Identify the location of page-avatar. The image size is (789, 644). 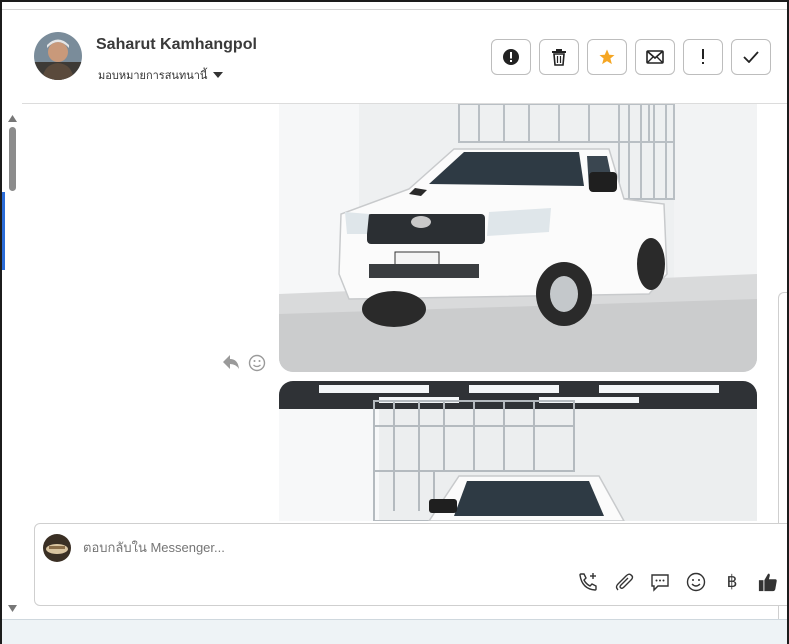
(57, 548).